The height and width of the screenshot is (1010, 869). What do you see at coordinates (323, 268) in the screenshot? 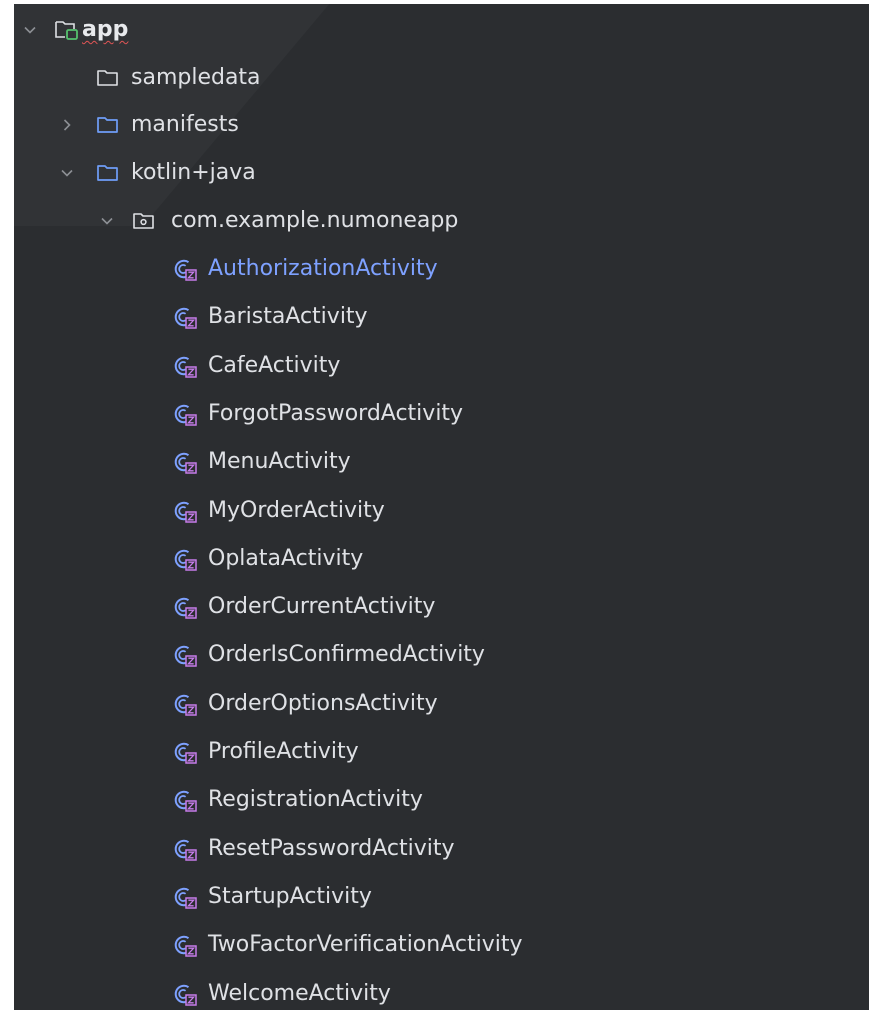
I see `tree-node-label: AuthorizationActivity` at bounding box center [323, 268].